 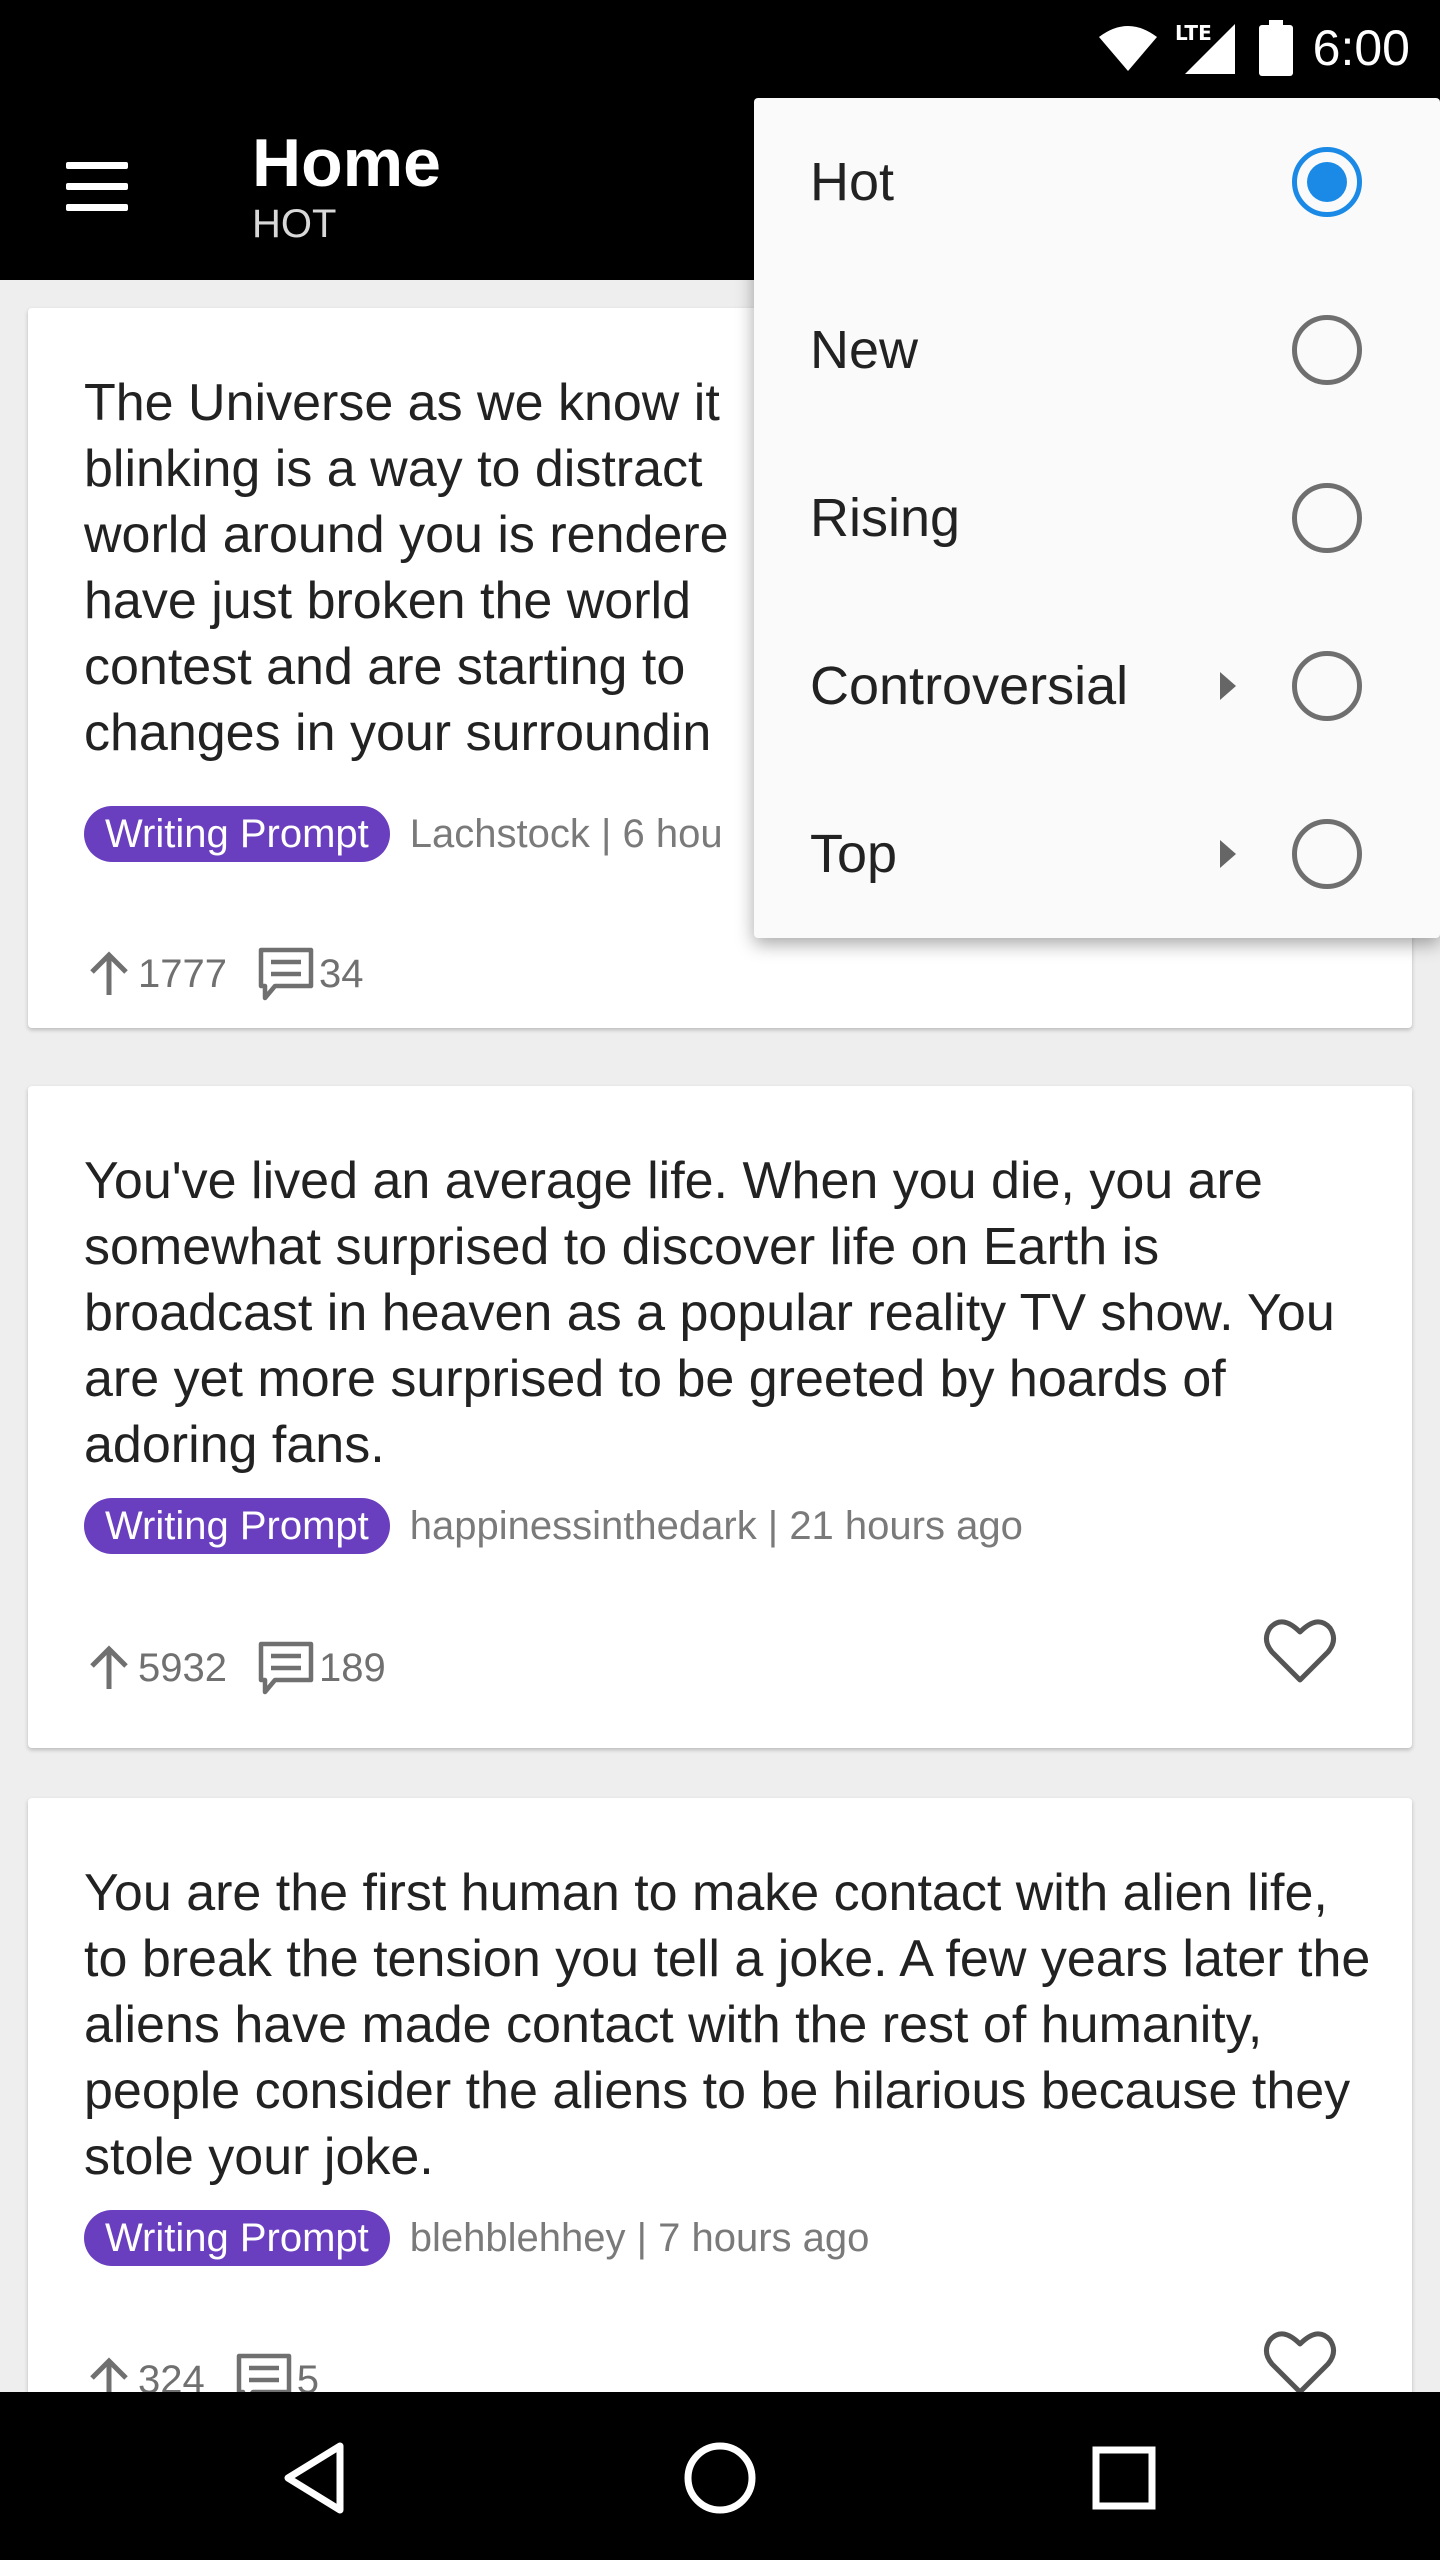 I want to click on page-subtitle: HOT, so click(x=294, y=224).